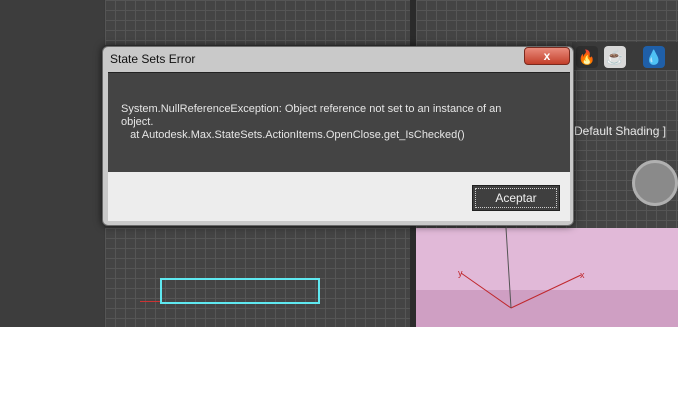 This screenshot has height=411, width=678. Describe the element at coordinates (153, 59) in the screenshot. I see `dialog-title: State Sets Error` at that location.